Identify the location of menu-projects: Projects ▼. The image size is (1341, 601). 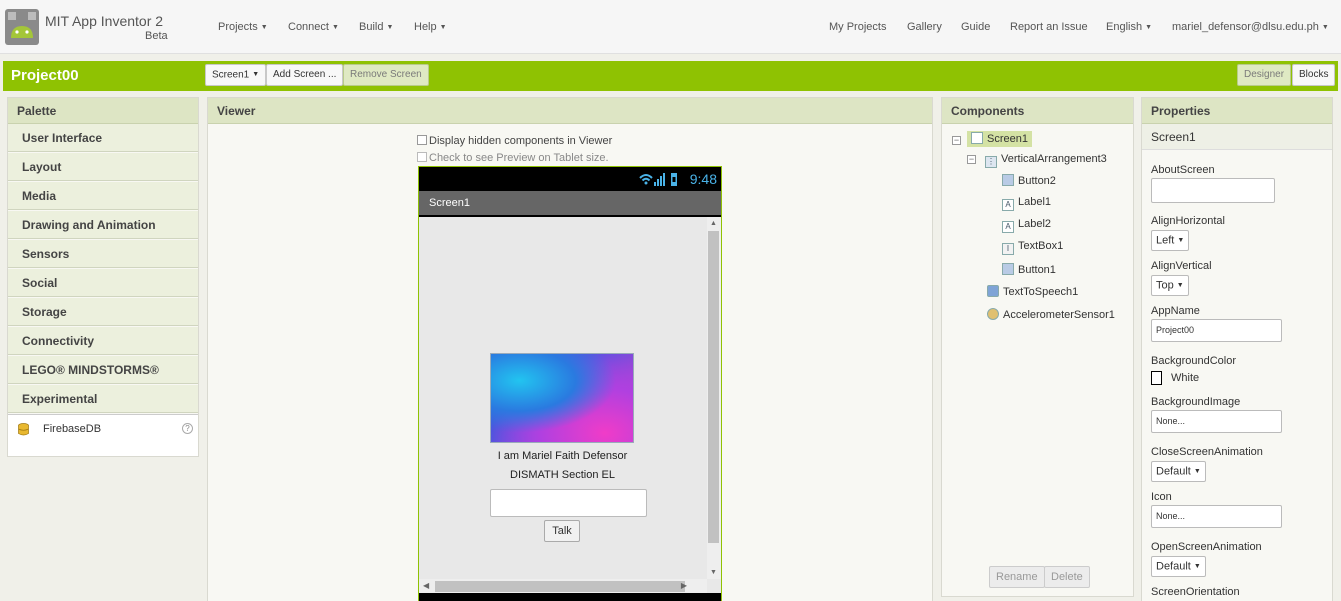
(243, 27).